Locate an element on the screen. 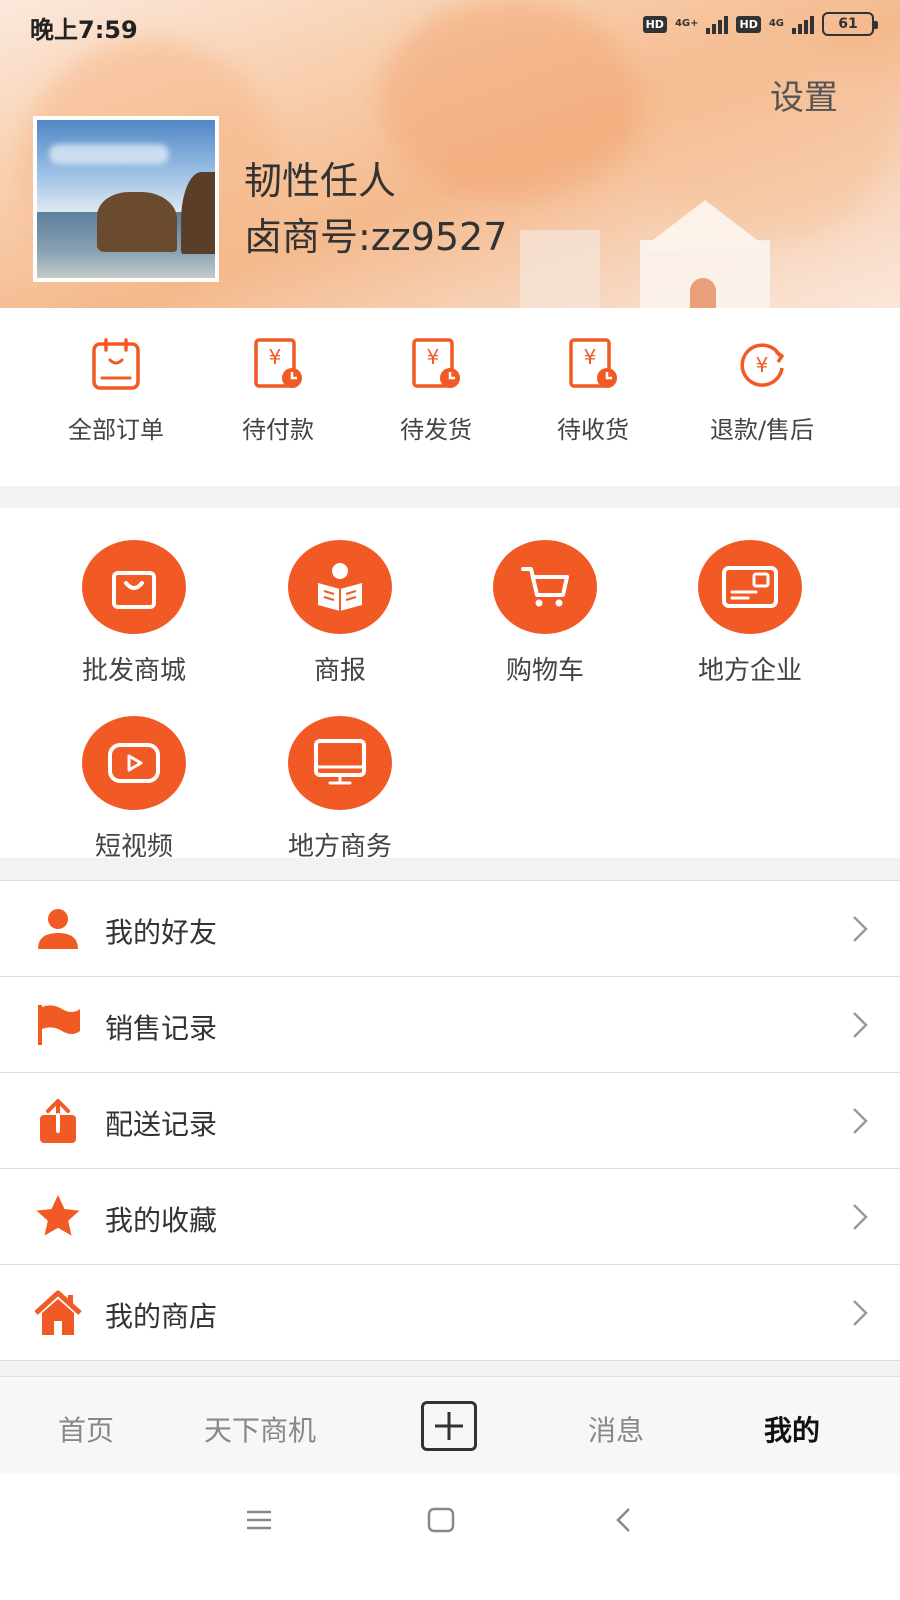 The width and height of the screenshot is (900, 1600). status-time: 晚上7:59 is located at coordinates (84, 30).